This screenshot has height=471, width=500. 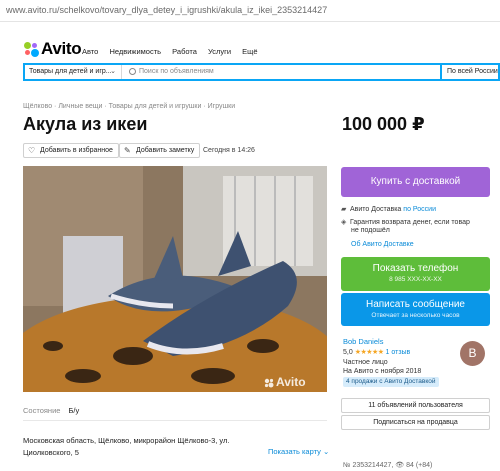 What do you see at coordinates (282, 72) in the screenshot?
I see `search-input: Поиск по объявлениям` at bounding box center [282, 72].